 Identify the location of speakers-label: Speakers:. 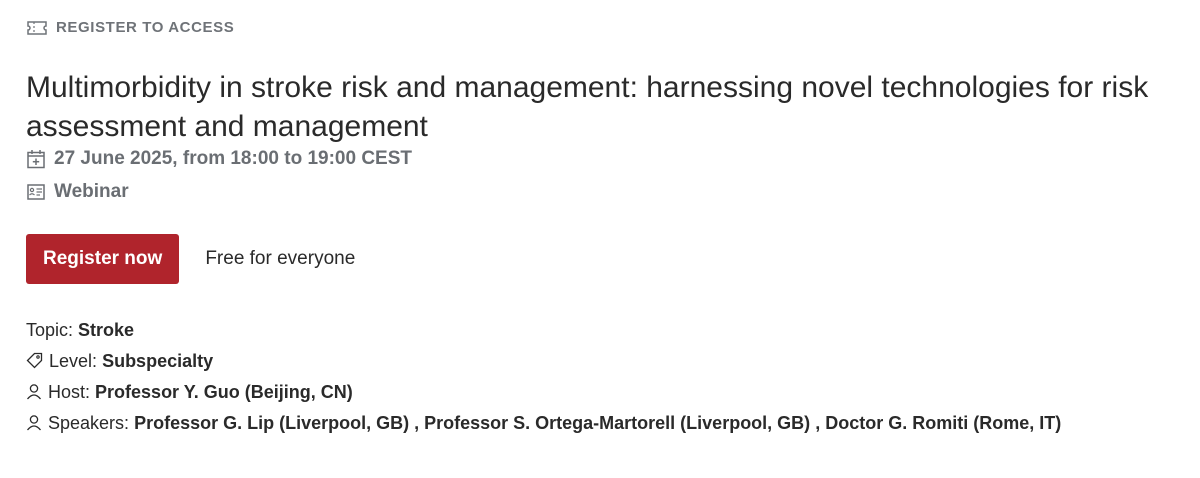
(89, 423).